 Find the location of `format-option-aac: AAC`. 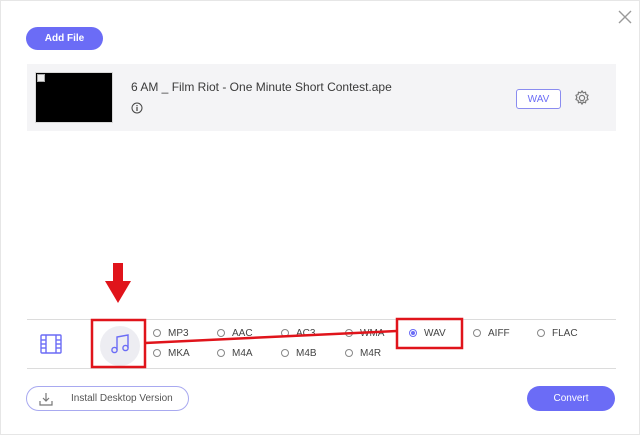

format-option-aac: AAC is located at coordinates (235, 333).